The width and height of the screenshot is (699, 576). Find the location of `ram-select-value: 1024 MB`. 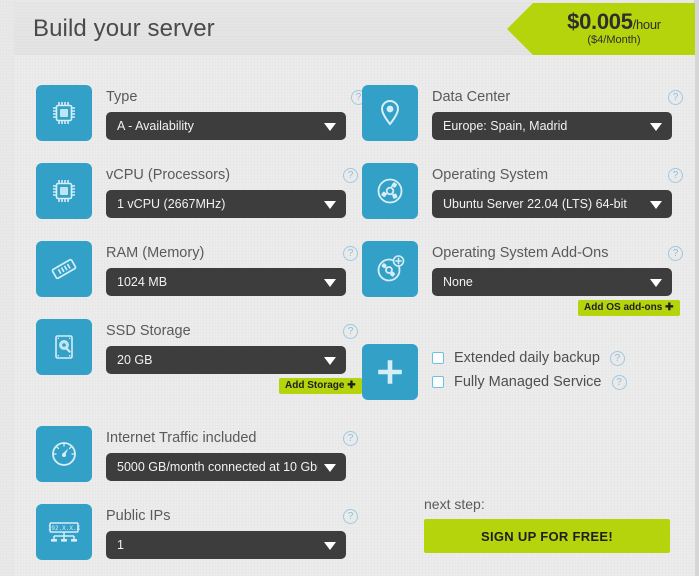

ram-select-value: 1024 MB is located at coordinates (142, 282).